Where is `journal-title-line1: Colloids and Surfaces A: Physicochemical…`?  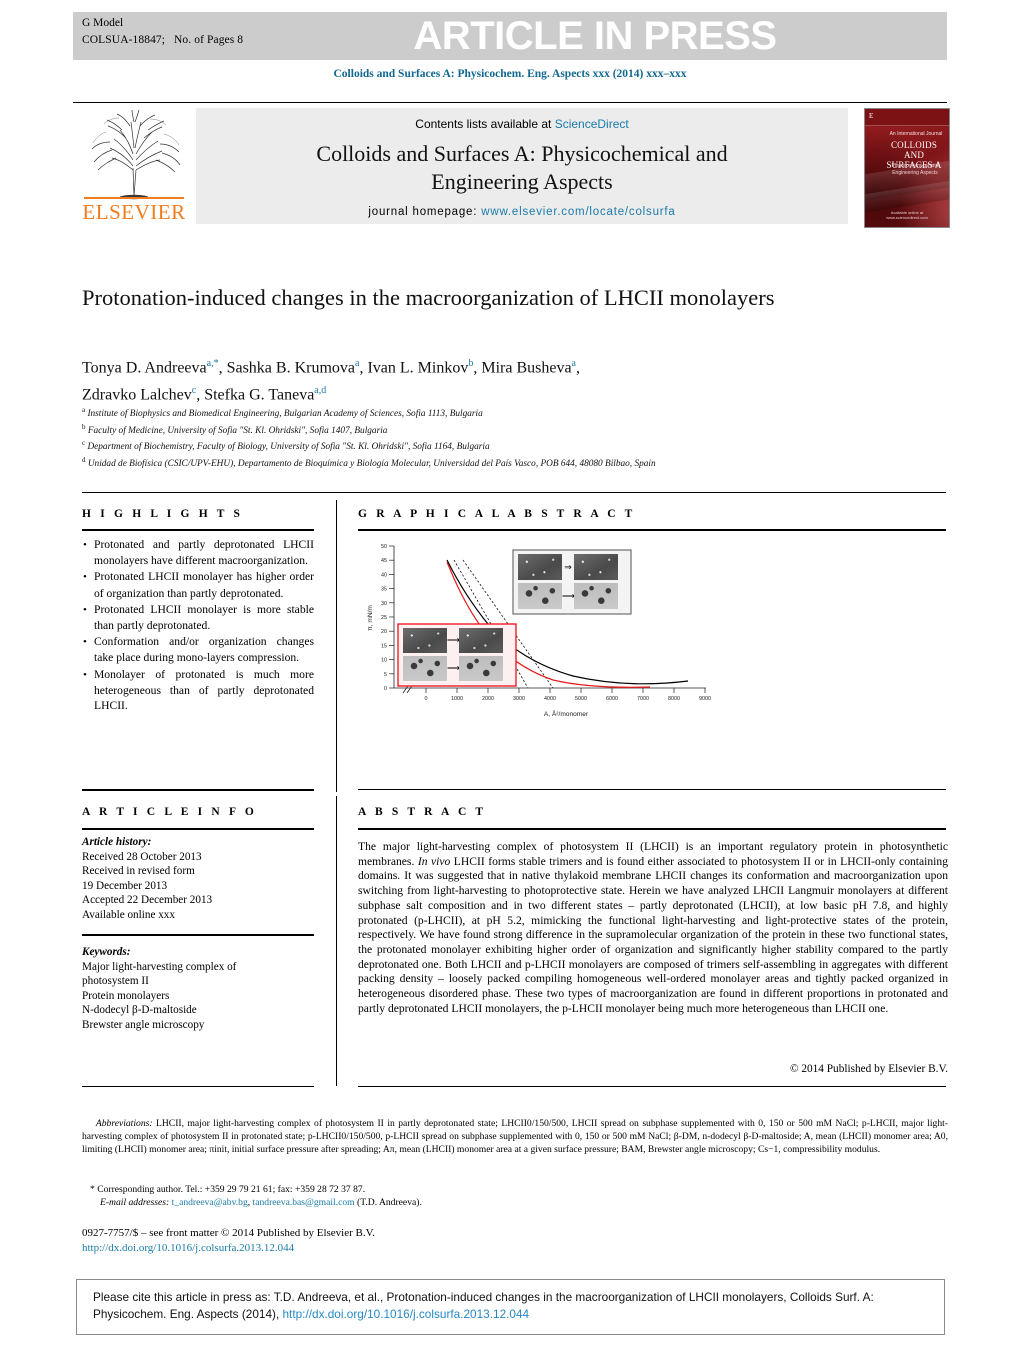 journal-title-line1: Colloids and Surfaces A: Physicochemical… is located at coordinates (522, 153).